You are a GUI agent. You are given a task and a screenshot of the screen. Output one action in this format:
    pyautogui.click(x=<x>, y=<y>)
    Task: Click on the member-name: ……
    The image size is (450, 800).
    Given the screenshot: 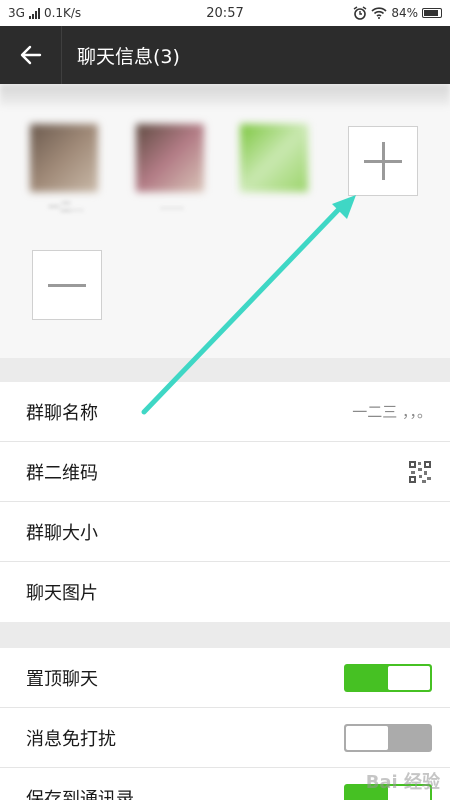 What is the action you would take?
    pyautogui.click(x=172, y=205)
    